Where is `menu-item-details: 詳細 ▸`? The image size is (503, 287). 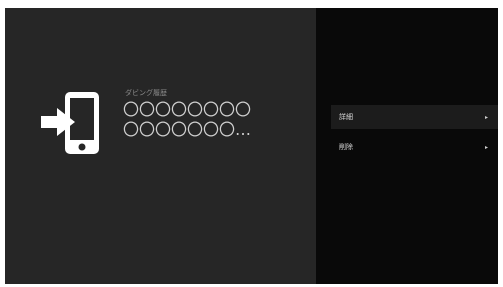
menu-item-details: 詳細 ▸ is located at coordinates (414, 117).